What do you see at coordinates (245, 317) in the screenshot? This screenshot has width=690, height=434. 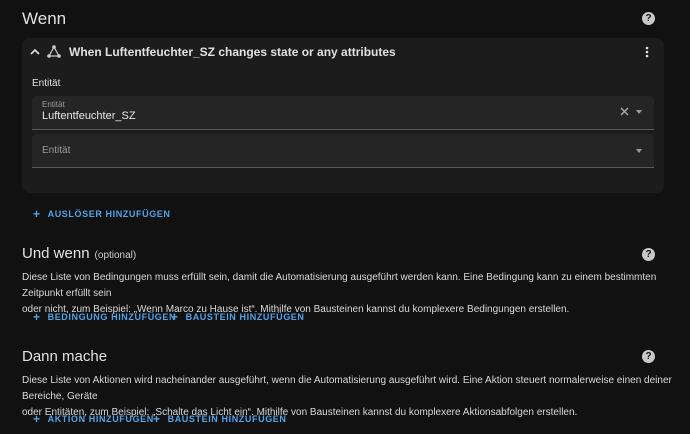 I see `add-condition-block-label: BAUSTEIN HINZUFÜGEN` at bounding box center [245, 317].